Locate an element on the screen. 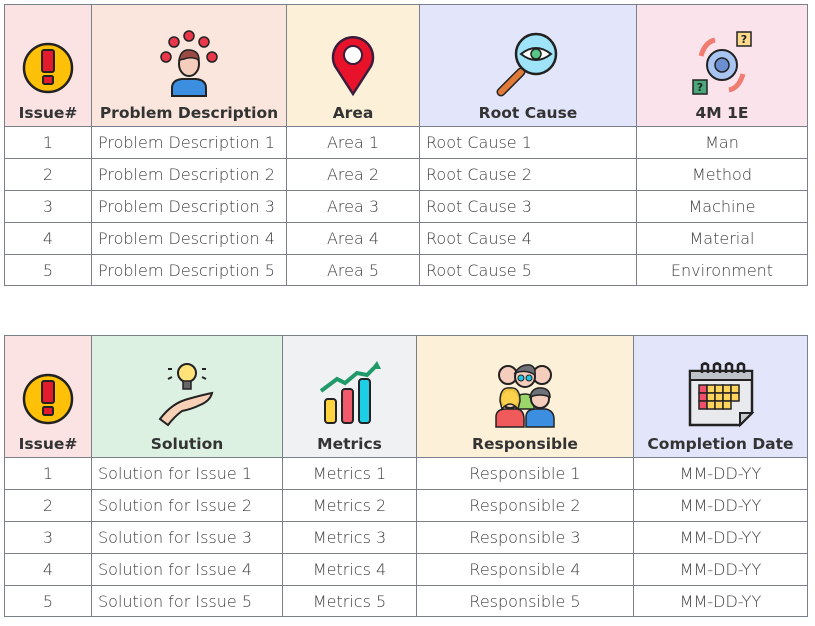 Image resolution: width=815 pixels, height=626 pixels. header-solution: Solution is located at coordinates (187, 396).